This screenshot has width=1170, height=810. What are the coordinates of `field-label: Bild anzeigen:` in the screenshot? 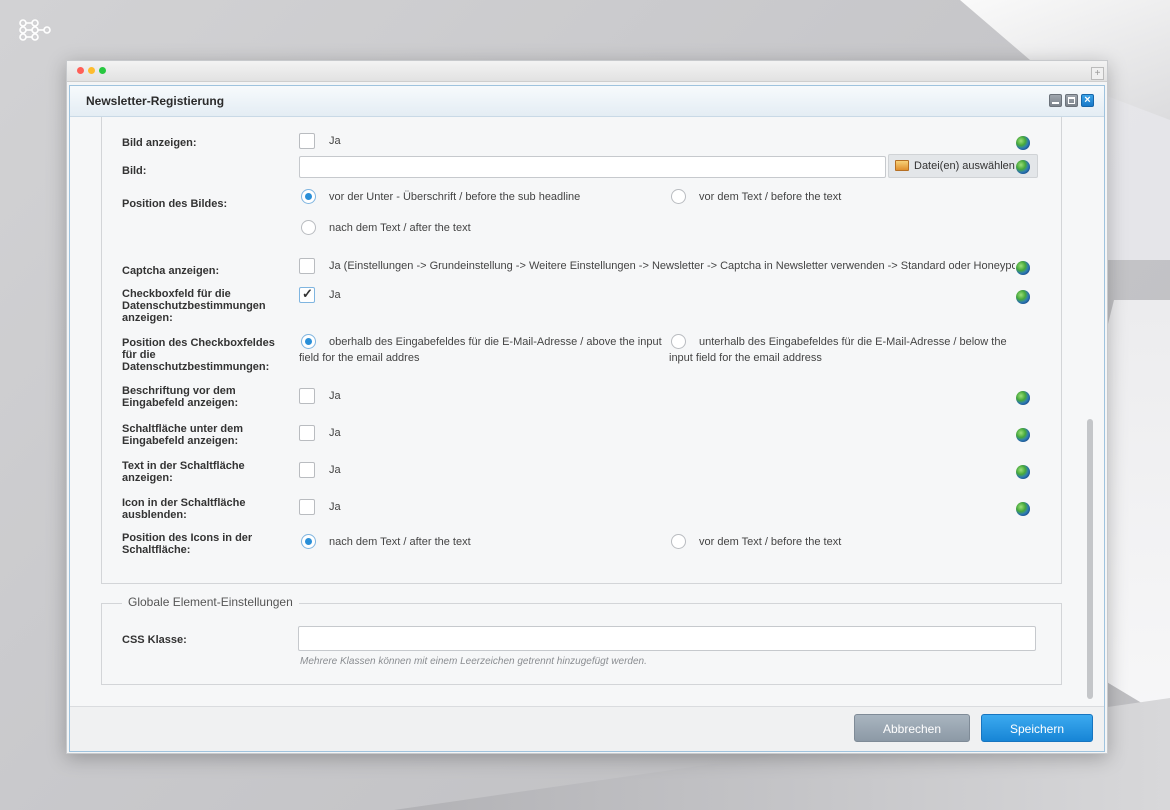 It's located at (159, 143).